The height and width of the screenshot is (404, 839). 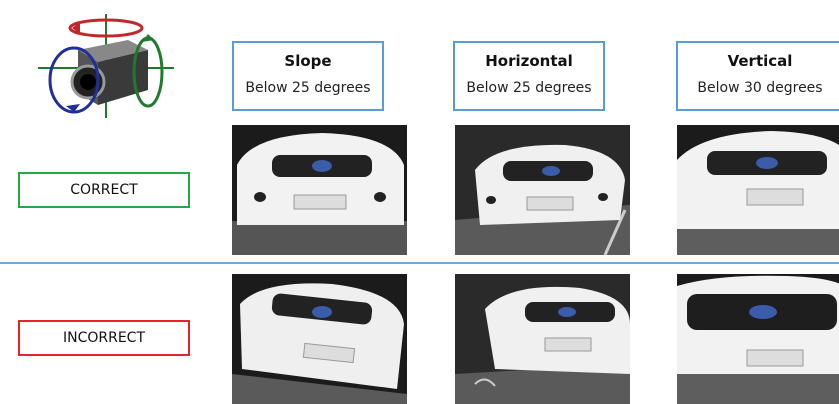 I want to click on car-photo-correct-slope, so click(x=319, y=190).